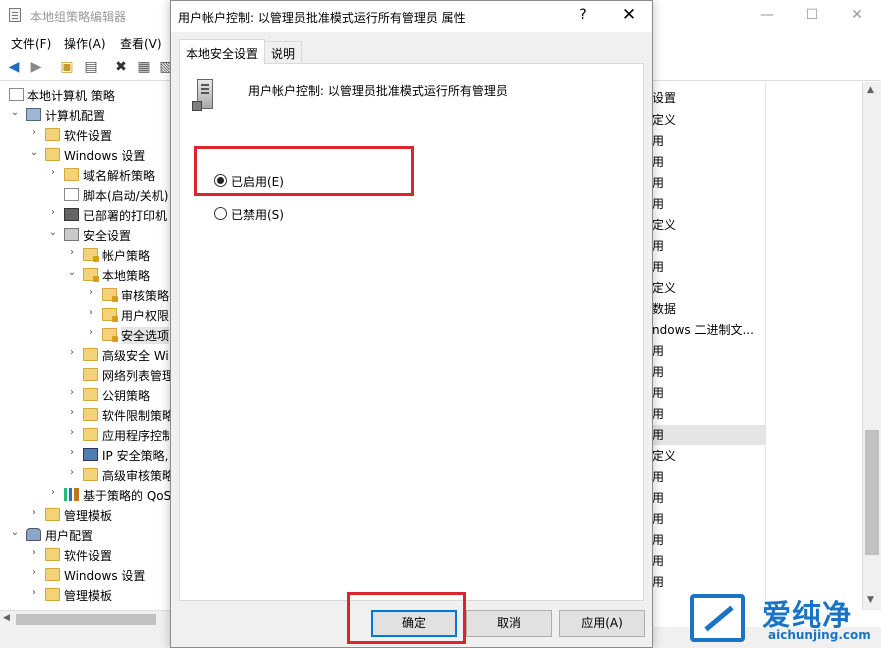  Describe the element at coordinates (85, 355) in the screenshot. I see `tree-item: › 高级安全 Wi` at that location.